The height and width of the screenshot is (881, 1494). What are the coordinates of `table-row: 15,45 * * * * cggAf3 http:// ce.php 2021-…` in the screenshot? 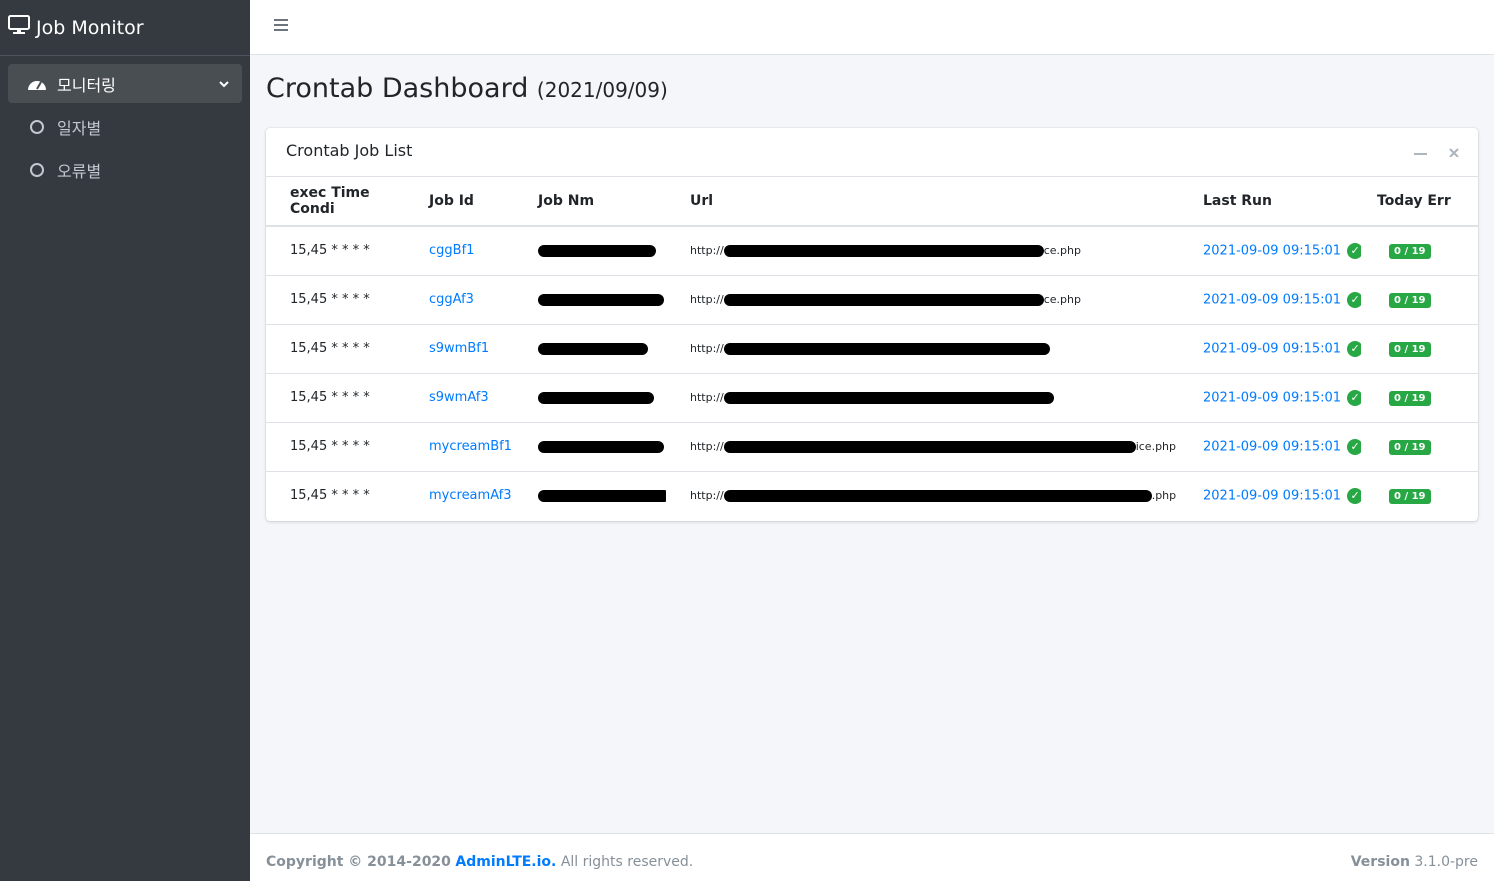 It's located at (872, 299).